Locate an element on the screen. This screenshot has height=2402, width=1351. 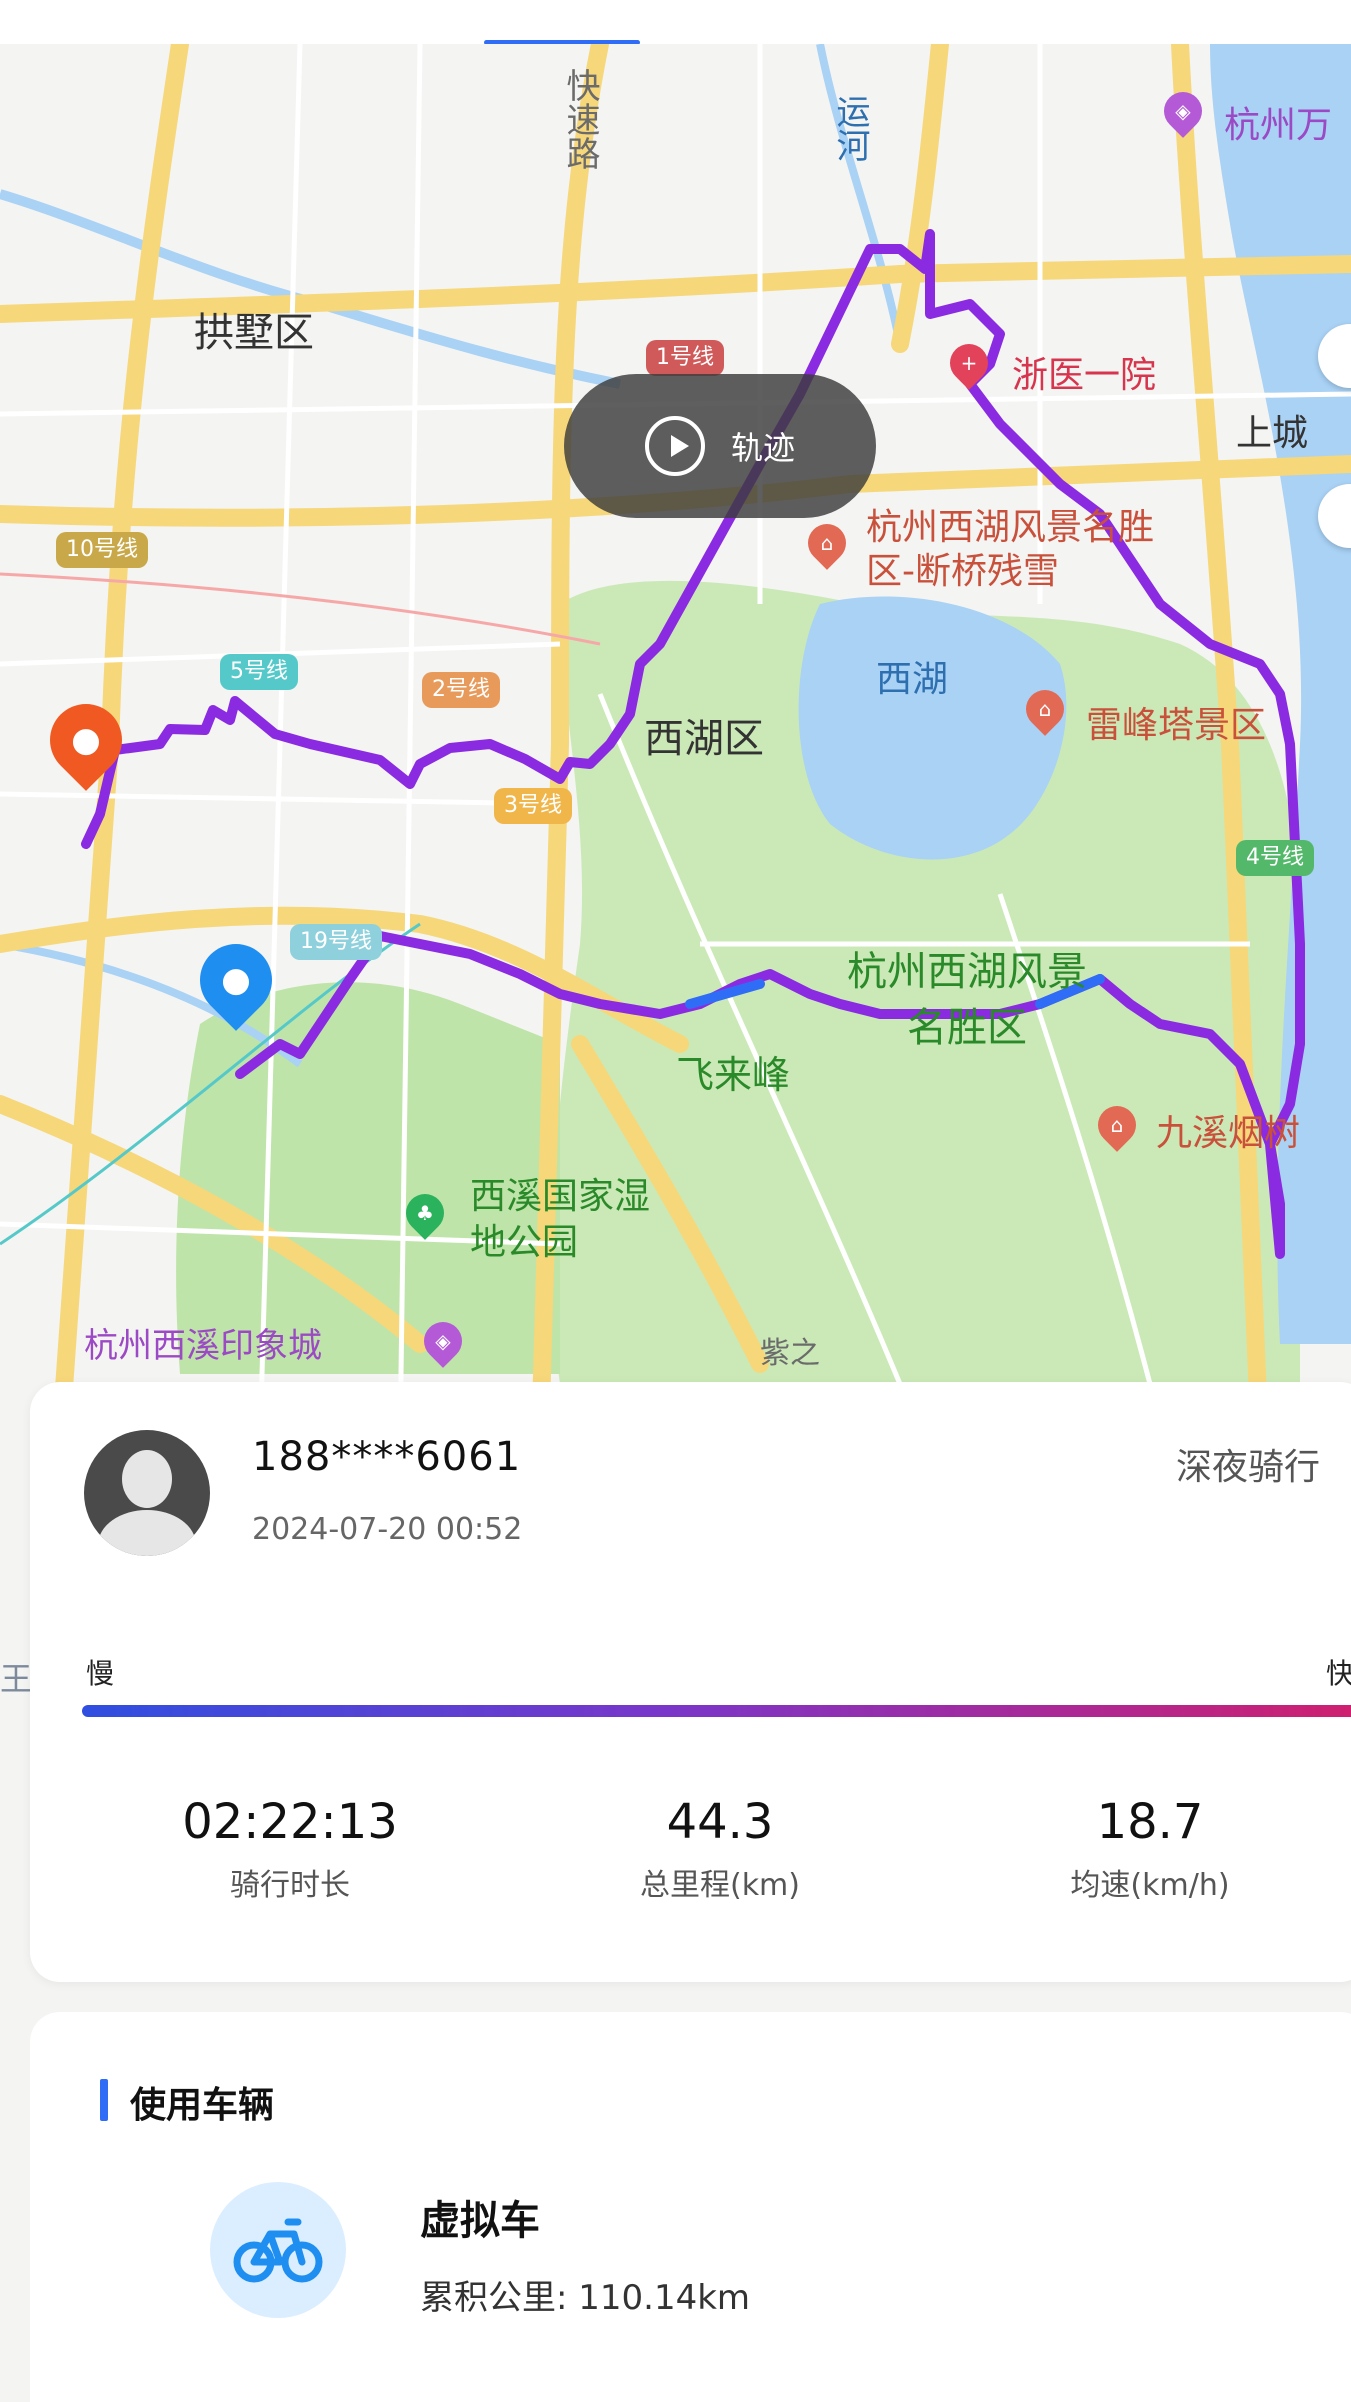
play-icon is located at coordinates (674, 446).